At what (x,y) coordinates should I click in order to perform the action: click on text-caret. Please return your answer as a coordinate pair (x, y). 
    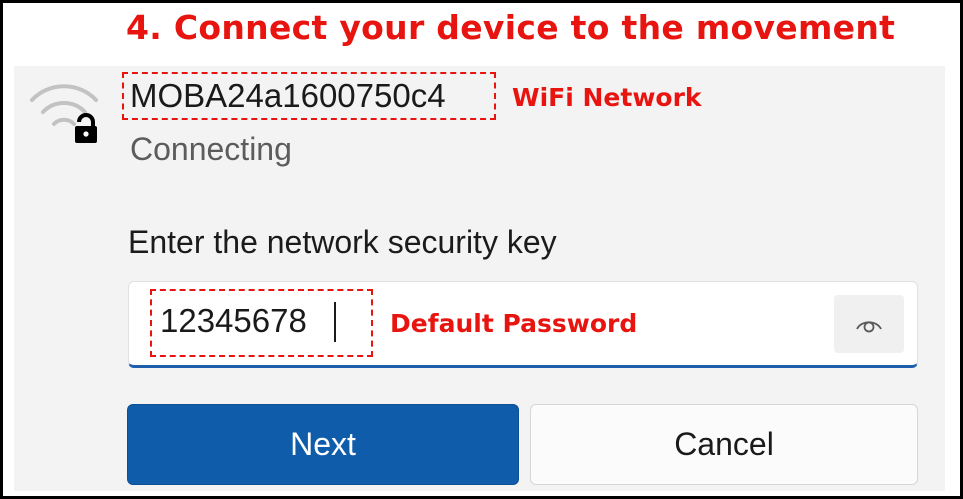
    Looking at the image, I should click on (335, 322).